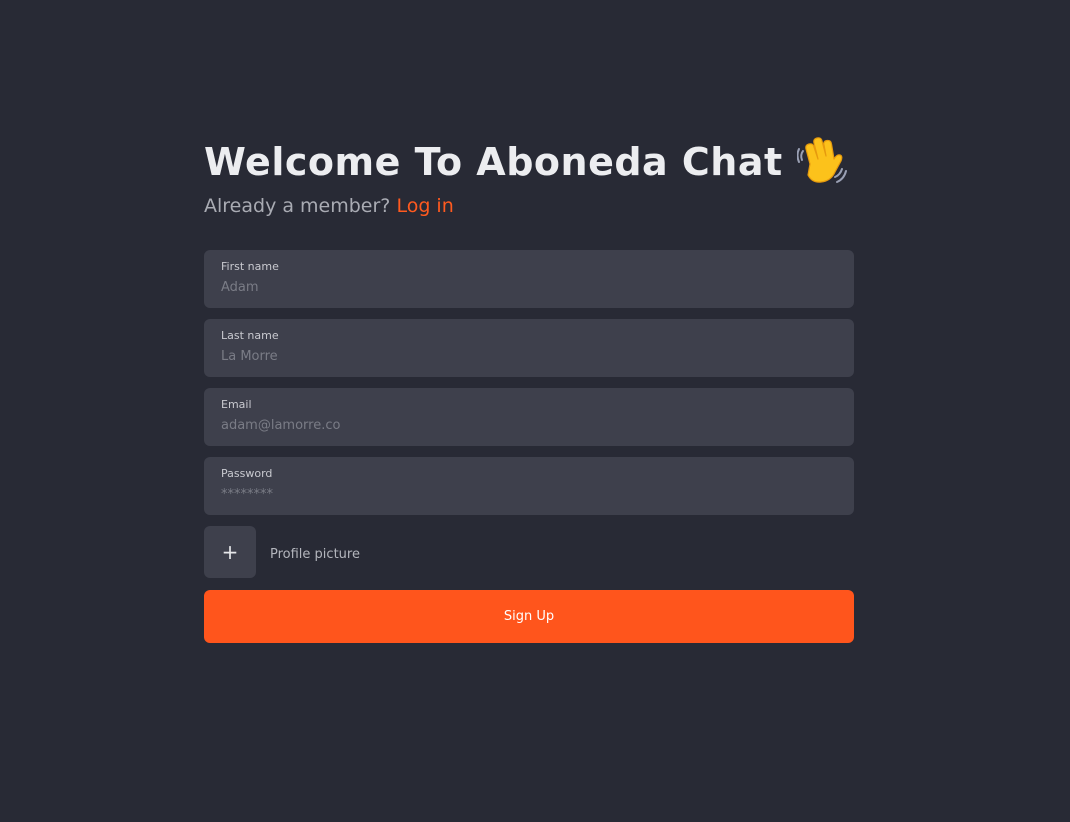  Describe the element at coordinates (424, 206) in the screenshot. I see `login-link: Log in` at that location.